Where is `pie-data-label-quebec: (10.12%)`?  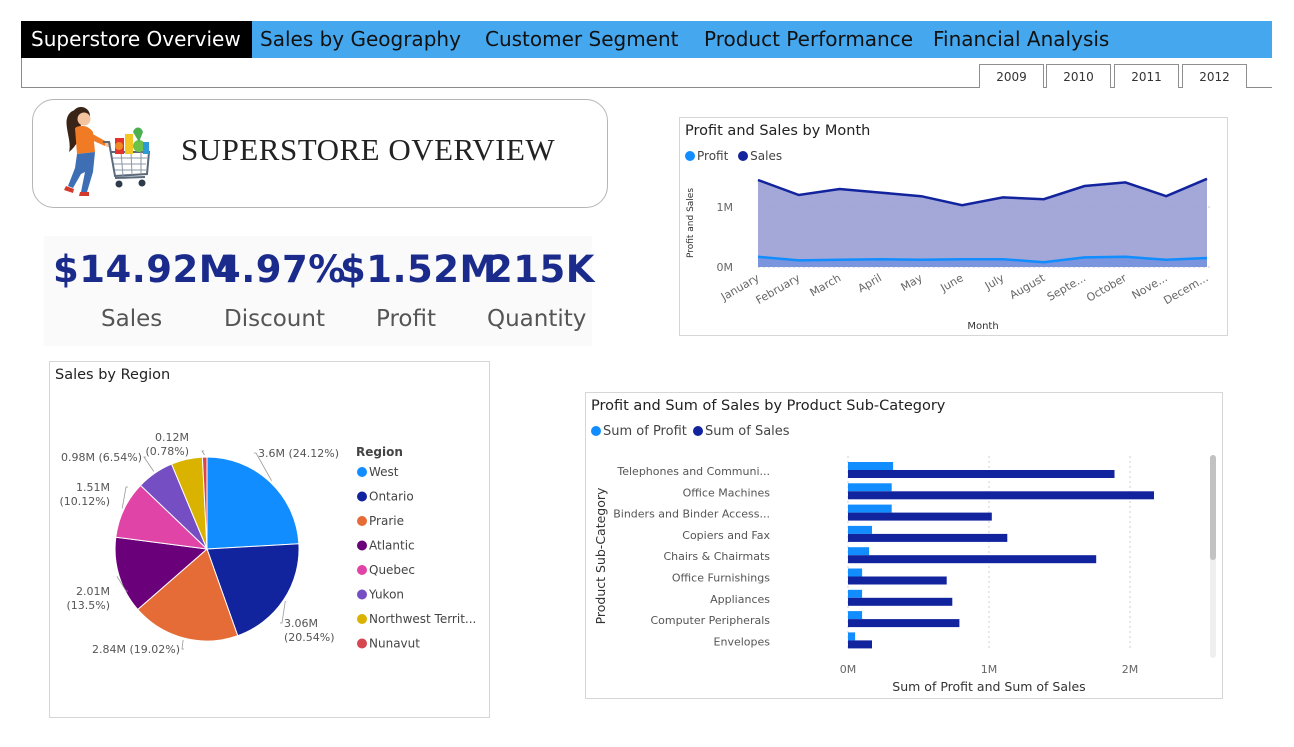
pie-data-label-quebec: (10.12%) is located at coordinates (84, 501).